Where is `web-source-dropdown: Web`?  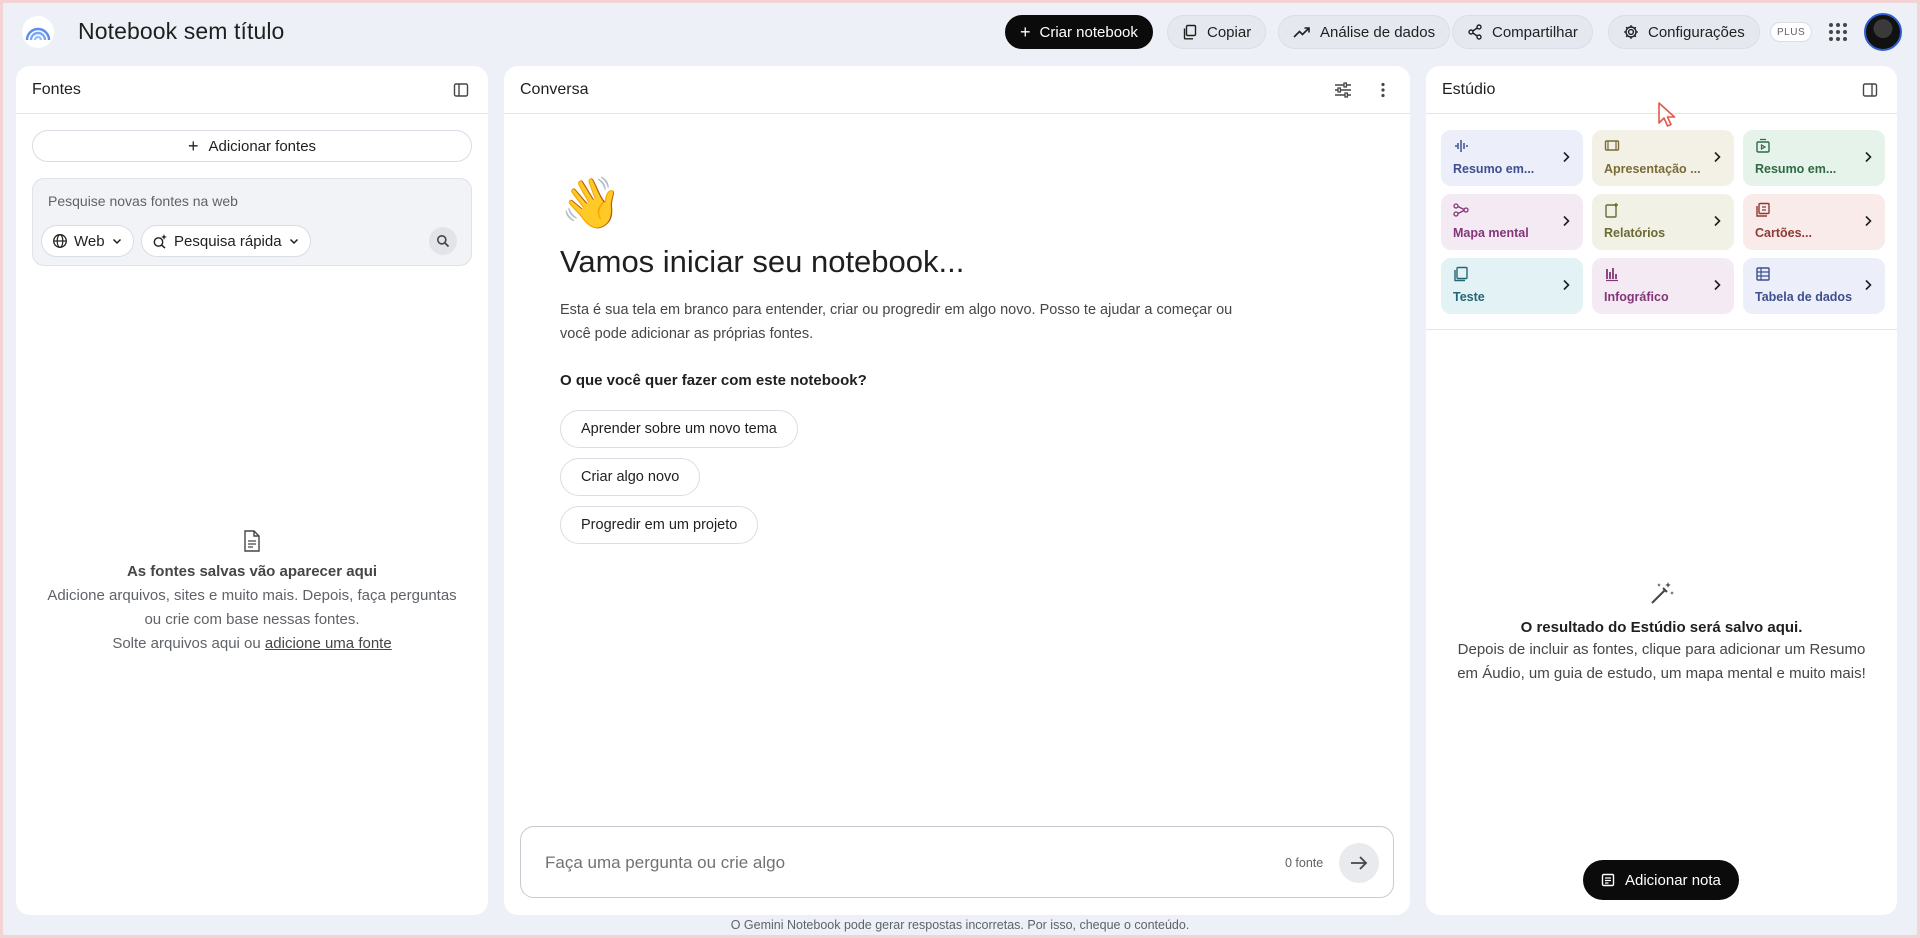
web-source-dropdown: Web is located at coordinates (87, 241).